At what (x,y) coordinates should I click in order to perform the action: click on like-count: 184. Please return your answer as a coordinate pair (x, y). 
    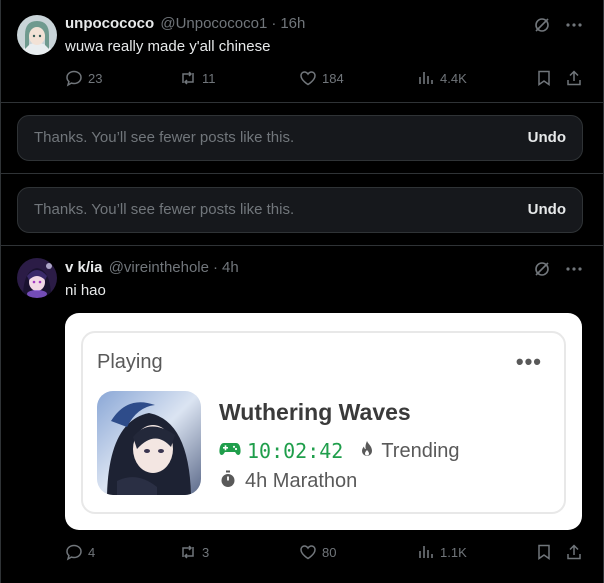
    Looking at the image, I should click on (333, 78).